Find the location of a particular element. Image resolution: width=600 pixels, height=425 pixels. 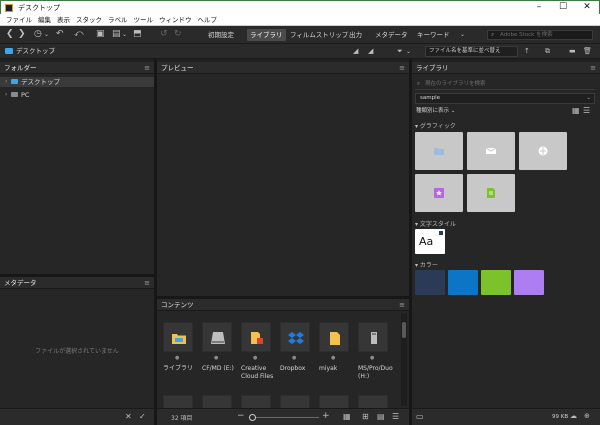

scrollbar-thumb is located at coordinates (404, 330).